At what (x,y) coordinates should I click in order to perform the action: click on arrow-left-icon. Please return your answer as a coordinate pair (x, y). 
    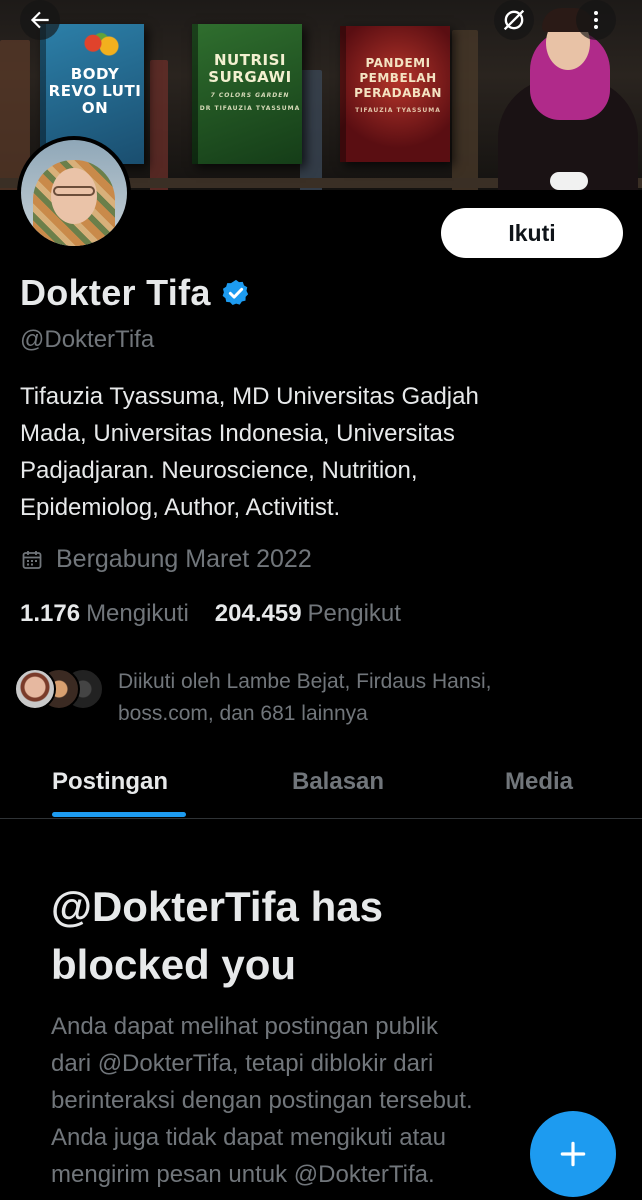
    Looking at the image, I should click on (39, 20).